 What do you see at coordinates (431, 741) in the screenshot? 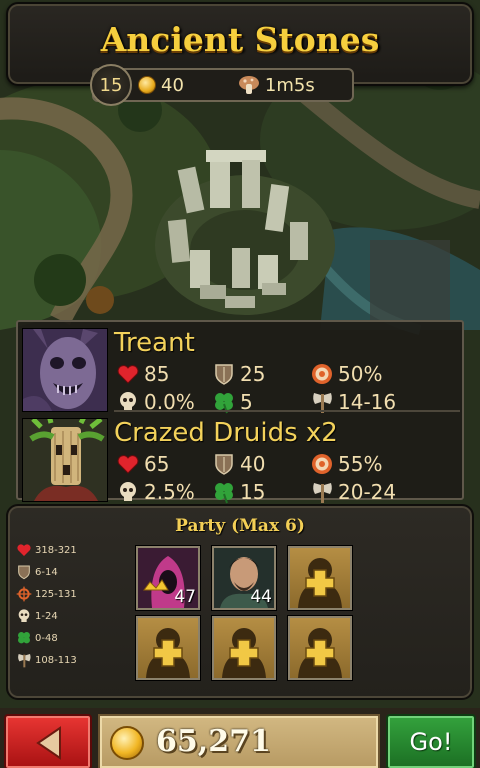
I see `go-button: Go!` at bounding box center [431, 741].